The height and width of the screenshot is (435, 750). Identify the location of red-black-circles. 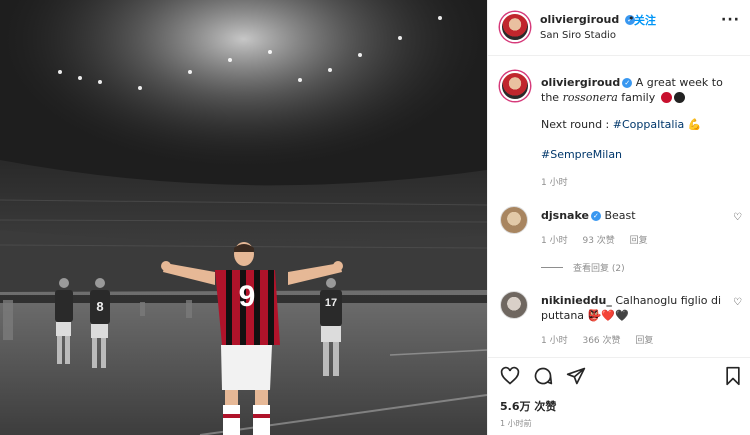
(672, 97).